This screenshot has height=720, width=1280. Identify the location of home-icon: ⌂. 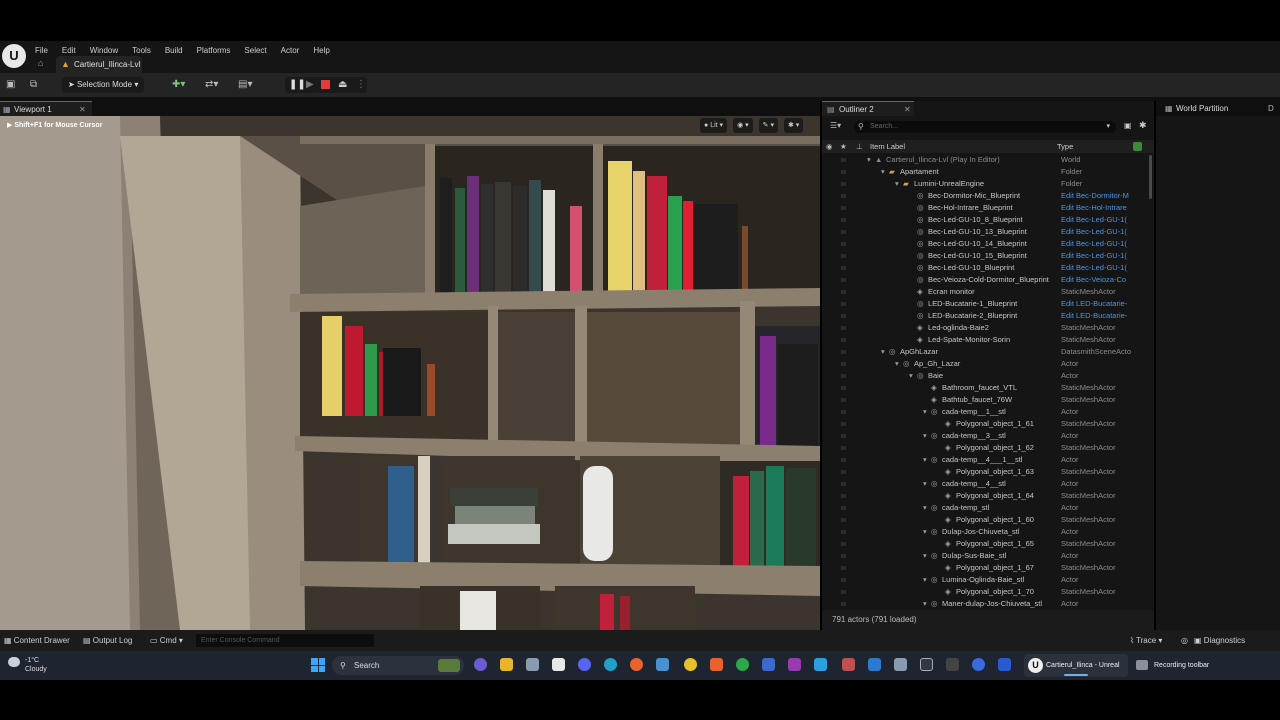
(40, 63).